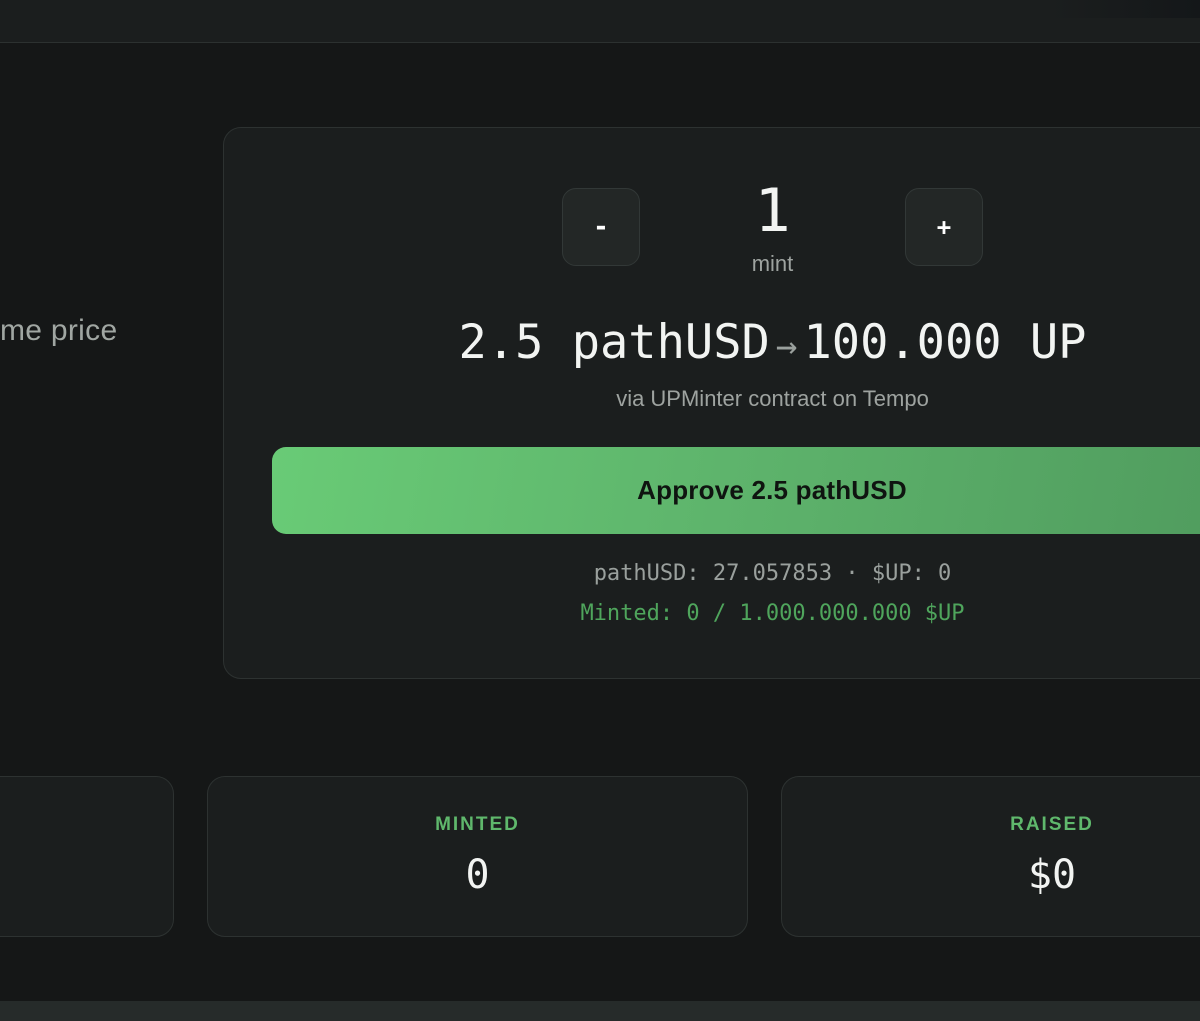 The image size is (1200, 1021). What do you see at coordinates (772, 573) in the screenshot?
I see `wallet-balances: pathUSD: 27.057853 · $UP: 0` at bounding box center [772, 573].